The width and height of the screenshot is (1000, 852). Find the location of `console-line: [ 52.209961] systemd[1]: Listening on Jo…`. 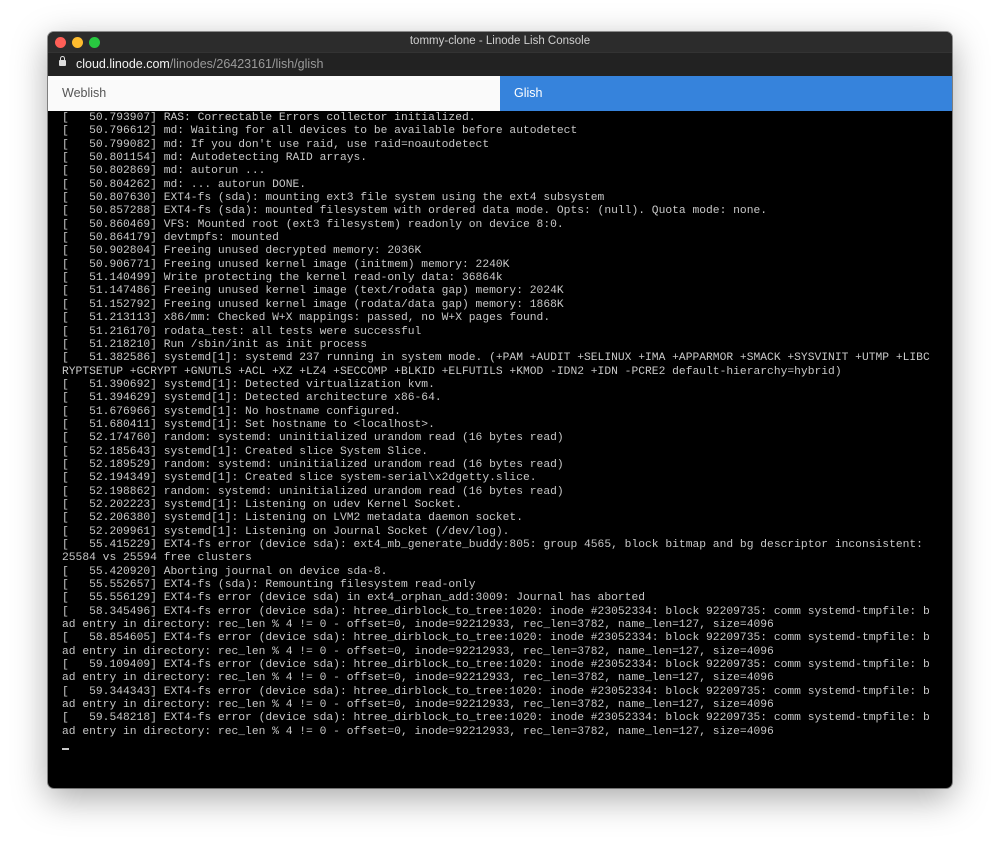

console-line: [ 52.209961] systemd[1]: Listening on Jo… is located at coordinates (286, 531).